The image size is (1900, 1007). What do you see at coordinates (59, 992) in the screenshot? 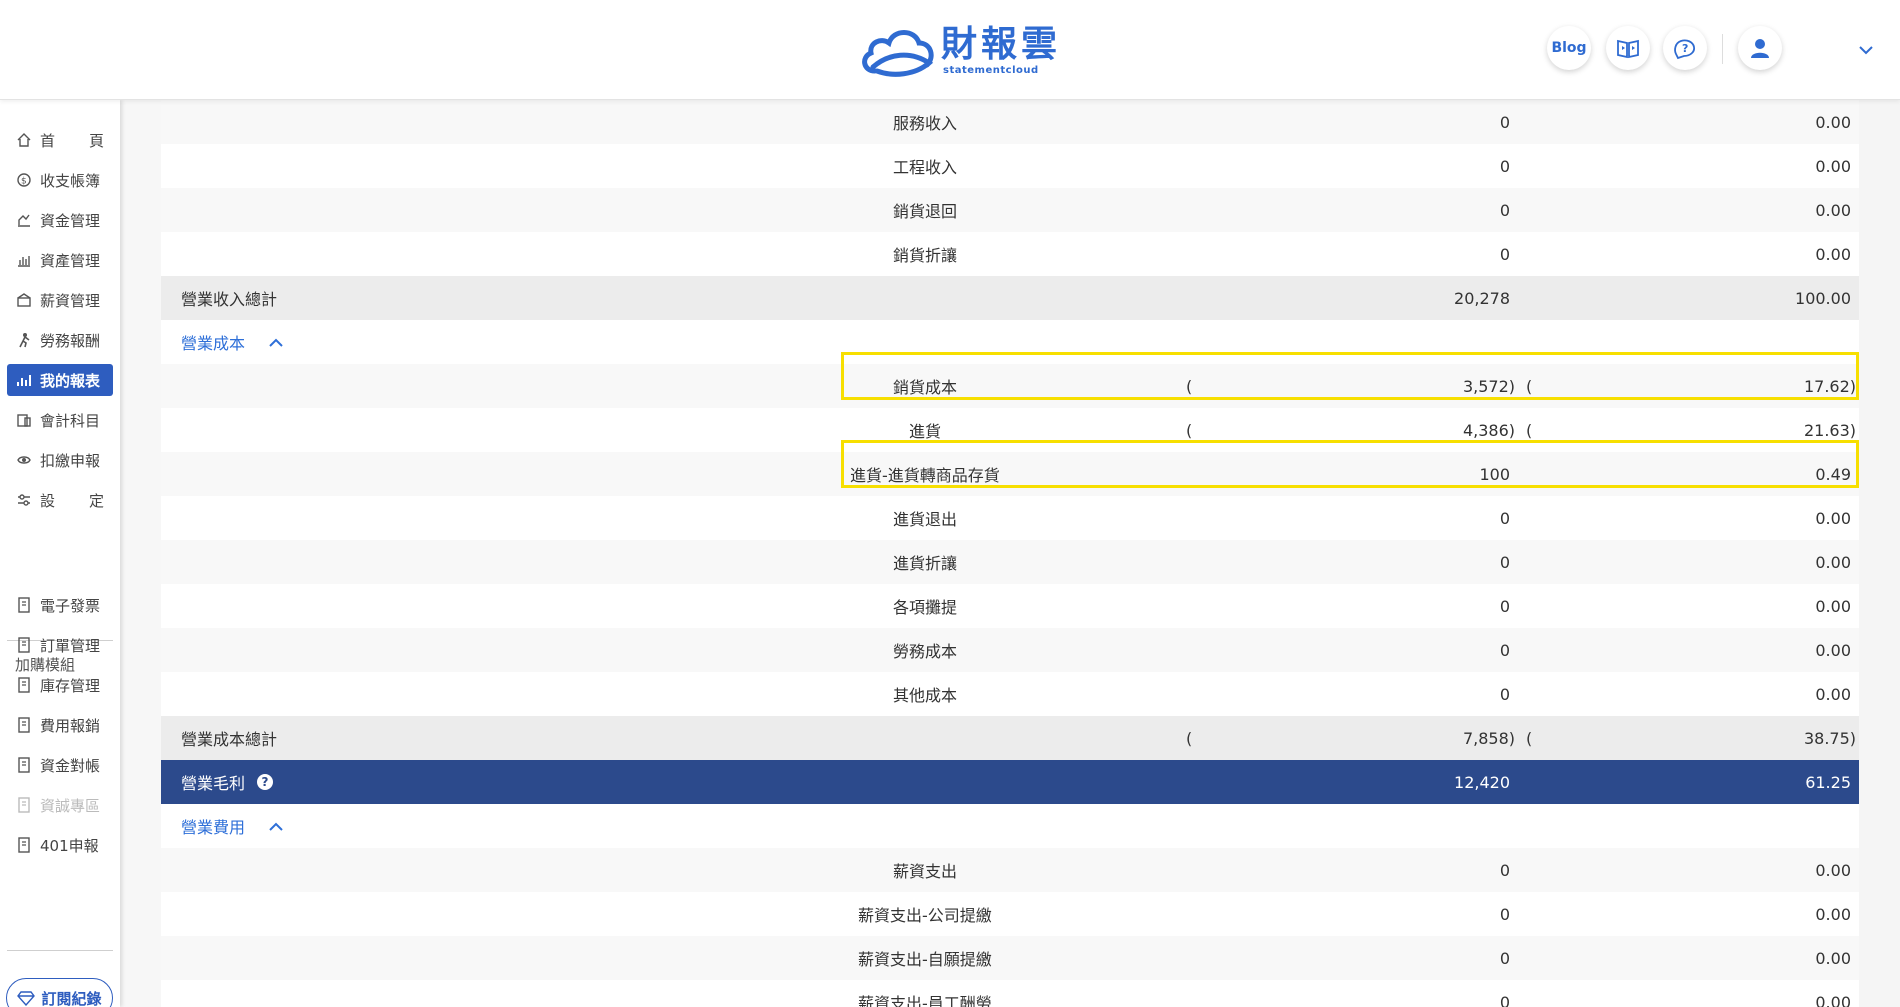
I see `subscription-record-button: 訂閱紀錄` at bounding box center [59, 992].